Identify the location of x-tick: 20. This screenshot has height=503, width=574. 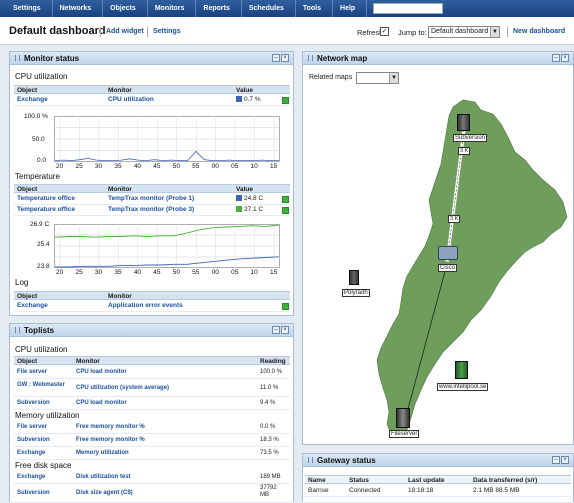
(60, 166).